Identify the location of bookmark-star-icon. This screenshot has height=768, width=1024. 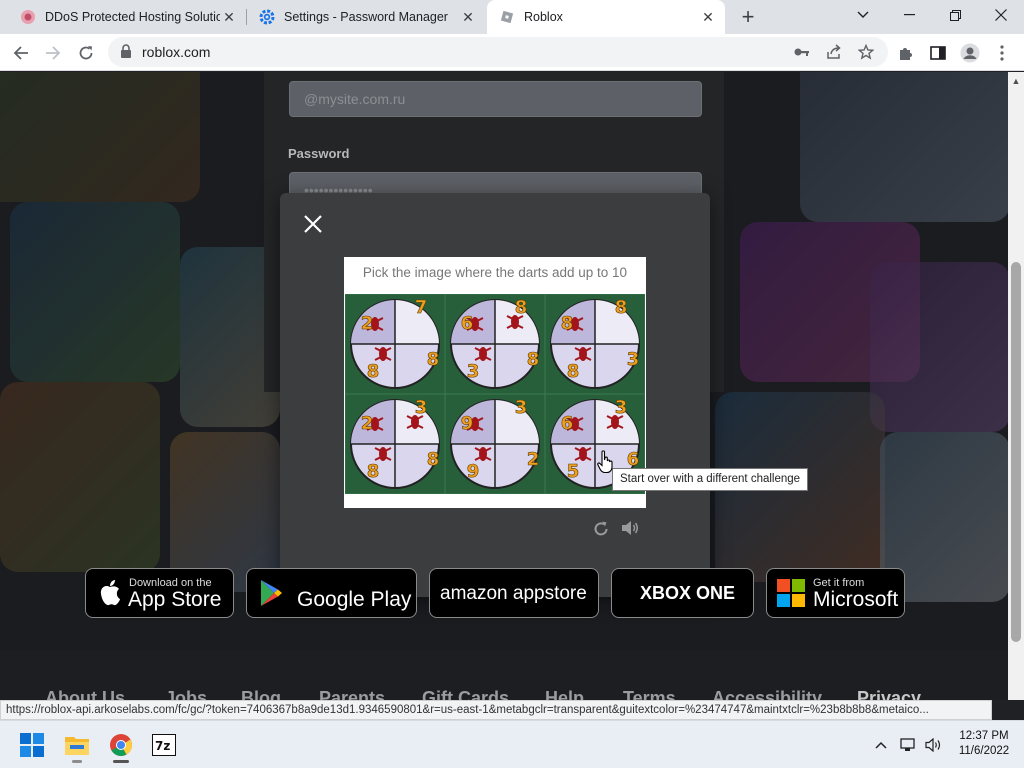
(866, 52).